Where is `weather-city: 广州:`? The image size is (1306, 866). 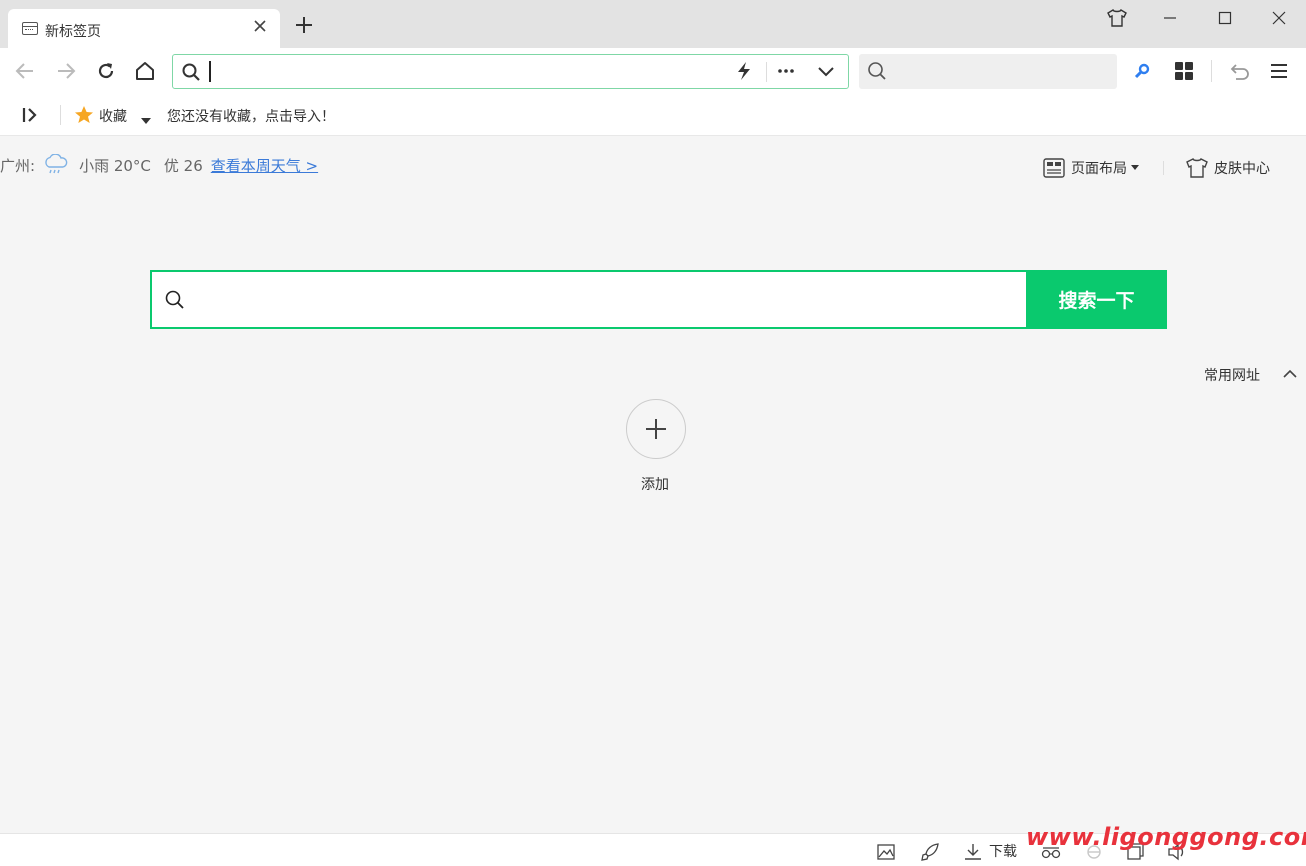
weather-city: 广州: is located at coordinates (18, 165).